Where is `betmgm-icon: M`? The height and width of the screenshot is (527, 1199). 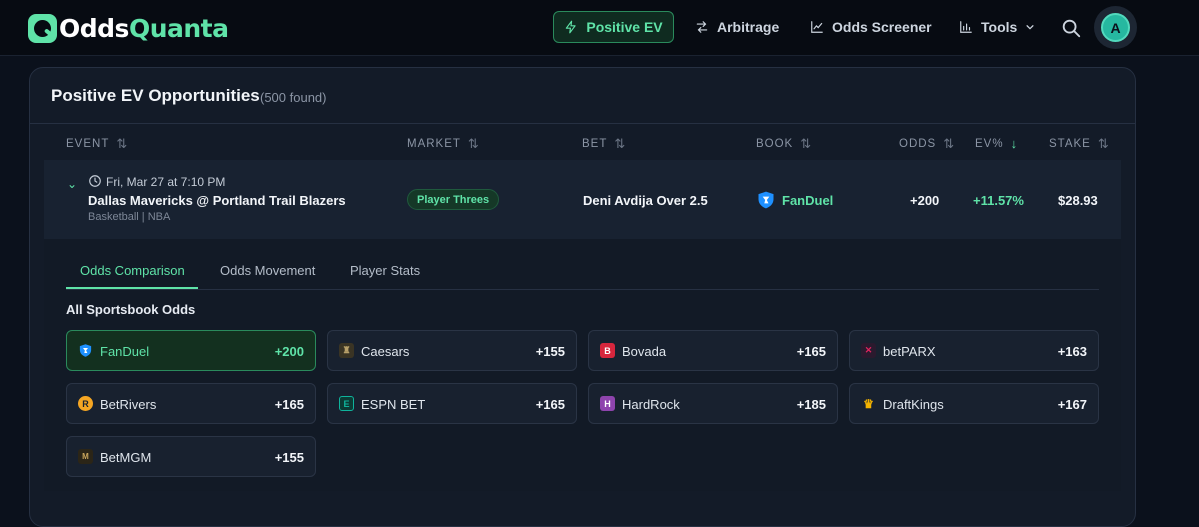 betmgm-icon: M is located at coordinates (85, 456).